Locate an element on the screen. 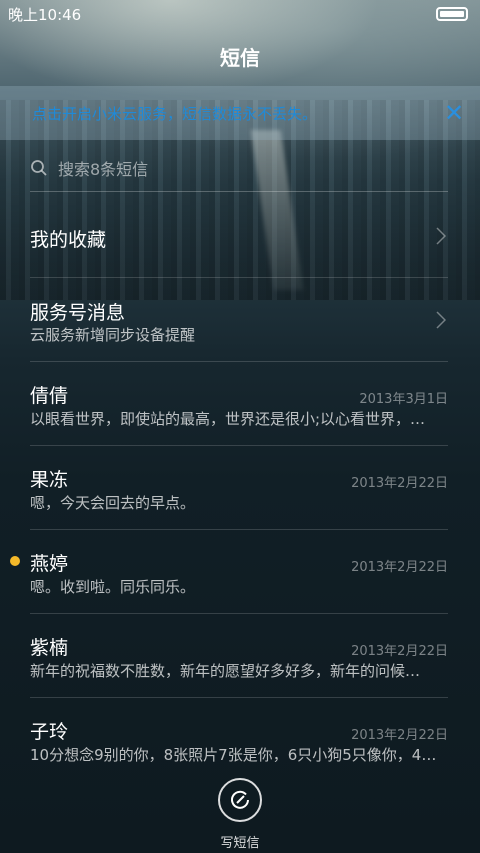 The height and width of the screenshot is (853, 480). contact-name: 倩倩 is located at coordinates (49, 396).